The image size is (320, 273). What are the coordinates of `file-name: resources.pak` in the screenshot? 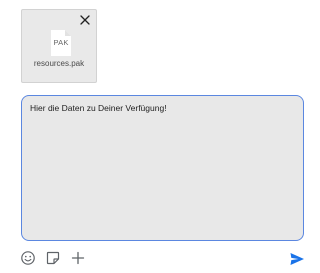 It's located at (59, 63).